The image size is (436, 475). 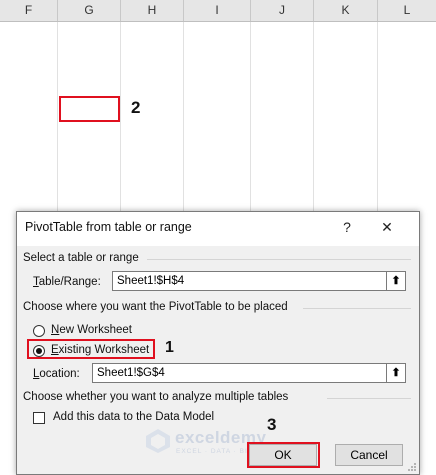 I want to click on data-model-checkbox, so click(x=39, y=418).